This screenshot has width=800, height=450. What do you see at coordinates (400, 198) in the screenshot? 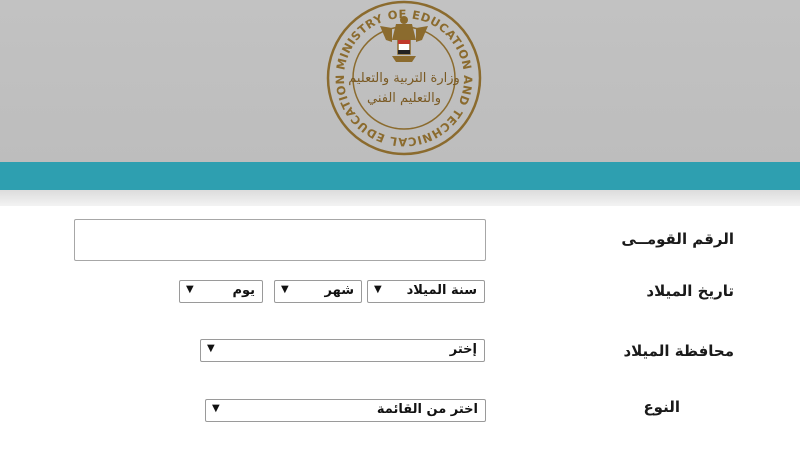
I see `header-shadow-band` at bounding box center [400, 198].